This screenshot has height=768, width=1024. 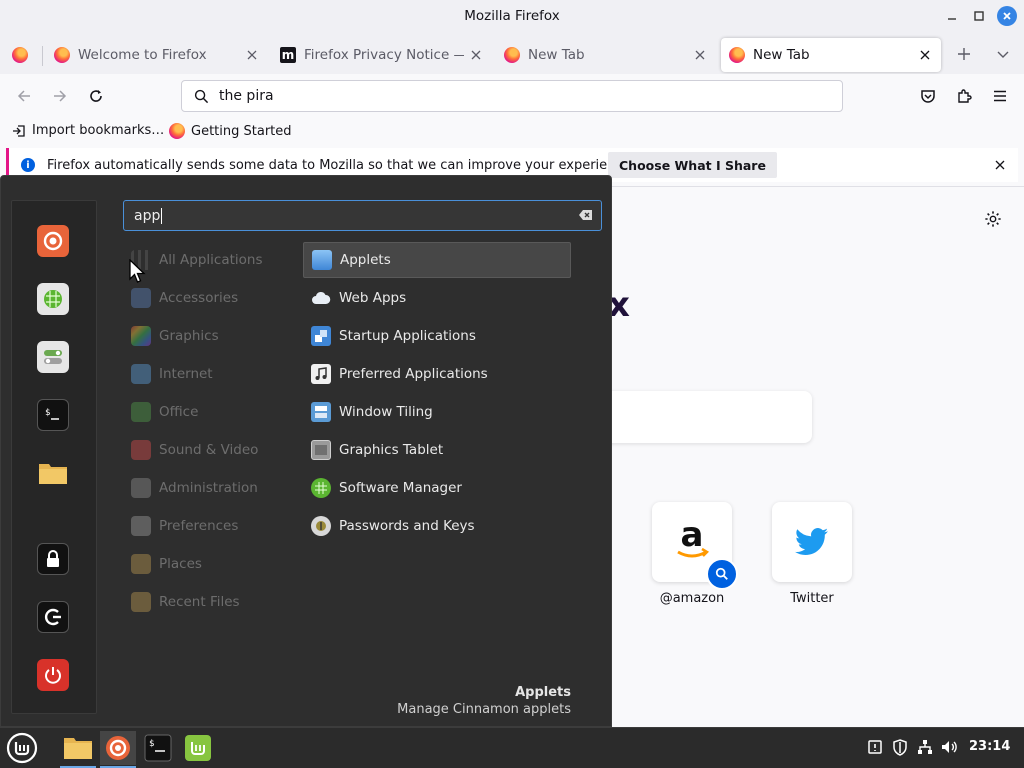 I want to click on app-passwords-and-keys: Passwords and Keys, so click(x=437, y=526).